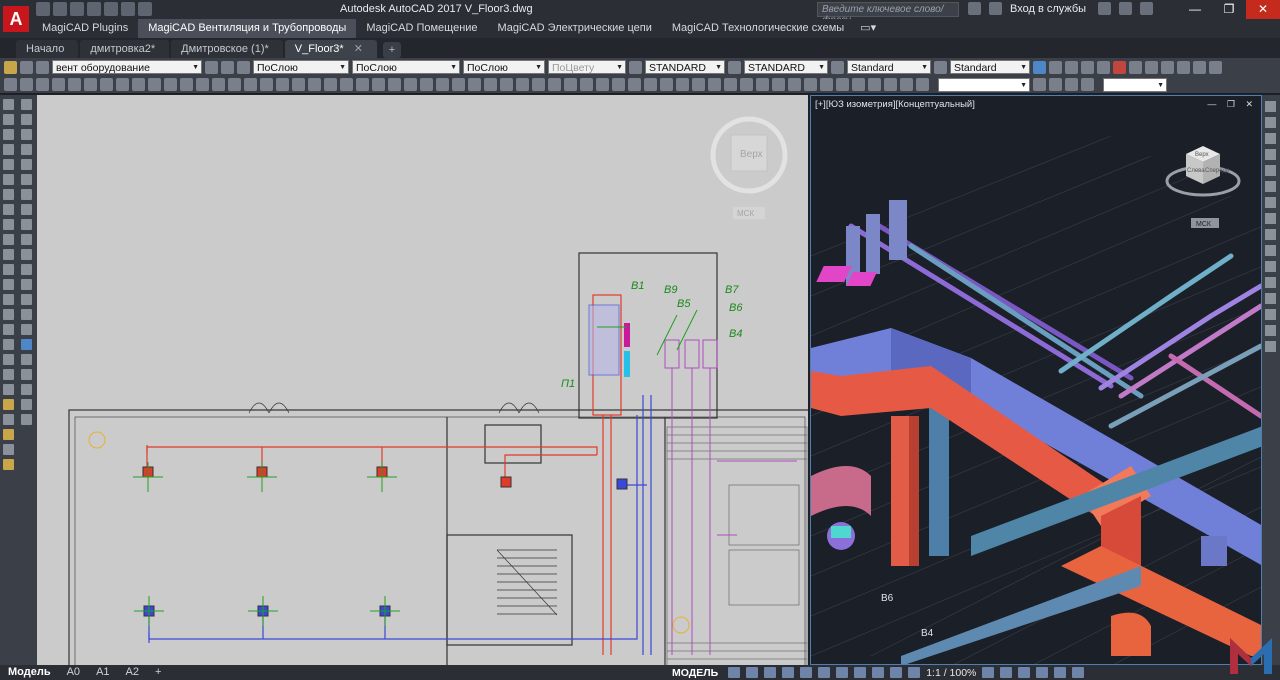  I want to click on circle-icon, so click(8, 194).